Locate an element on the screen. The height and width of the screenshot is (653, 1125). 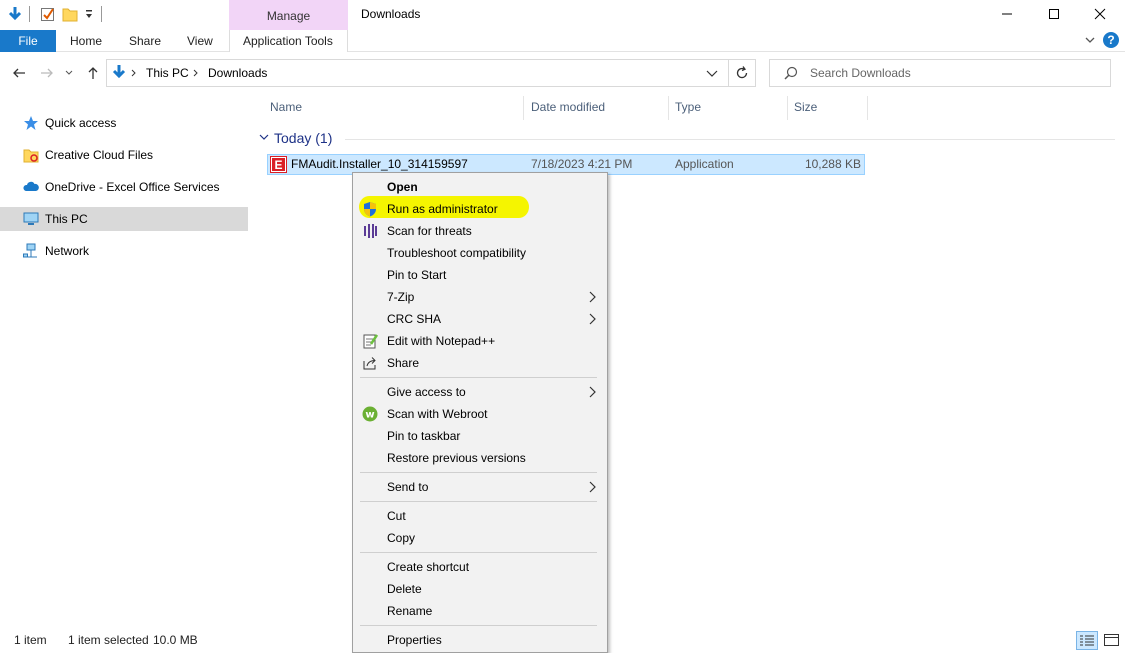
search-icon is located at coordinates (791, 73).